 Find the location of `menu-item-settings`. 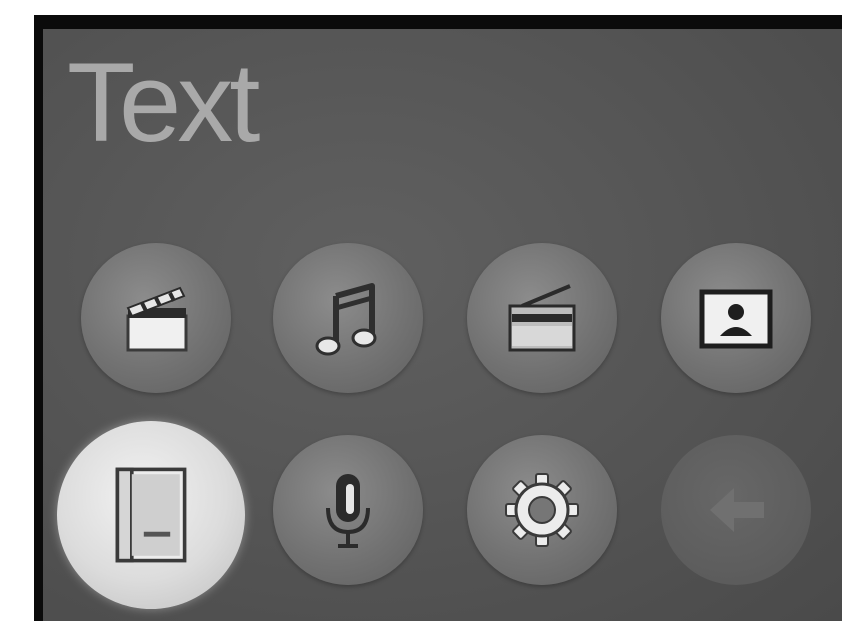

menu-item-settings is located at coordinates (542, 510).